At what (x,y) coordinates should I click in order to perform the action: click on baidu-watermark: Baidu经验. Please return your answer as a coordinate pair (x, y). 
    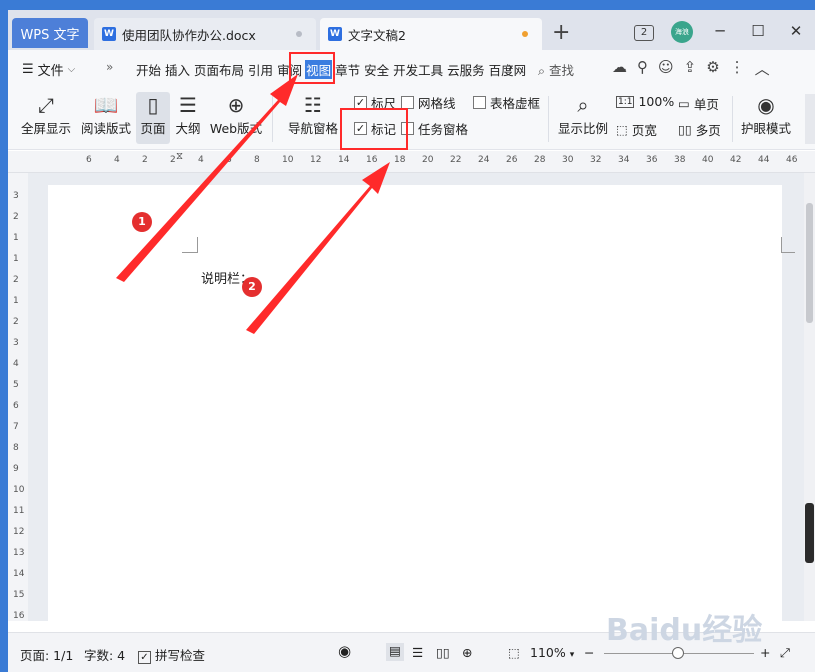
    Looking at the image, I should click on (684, 630).